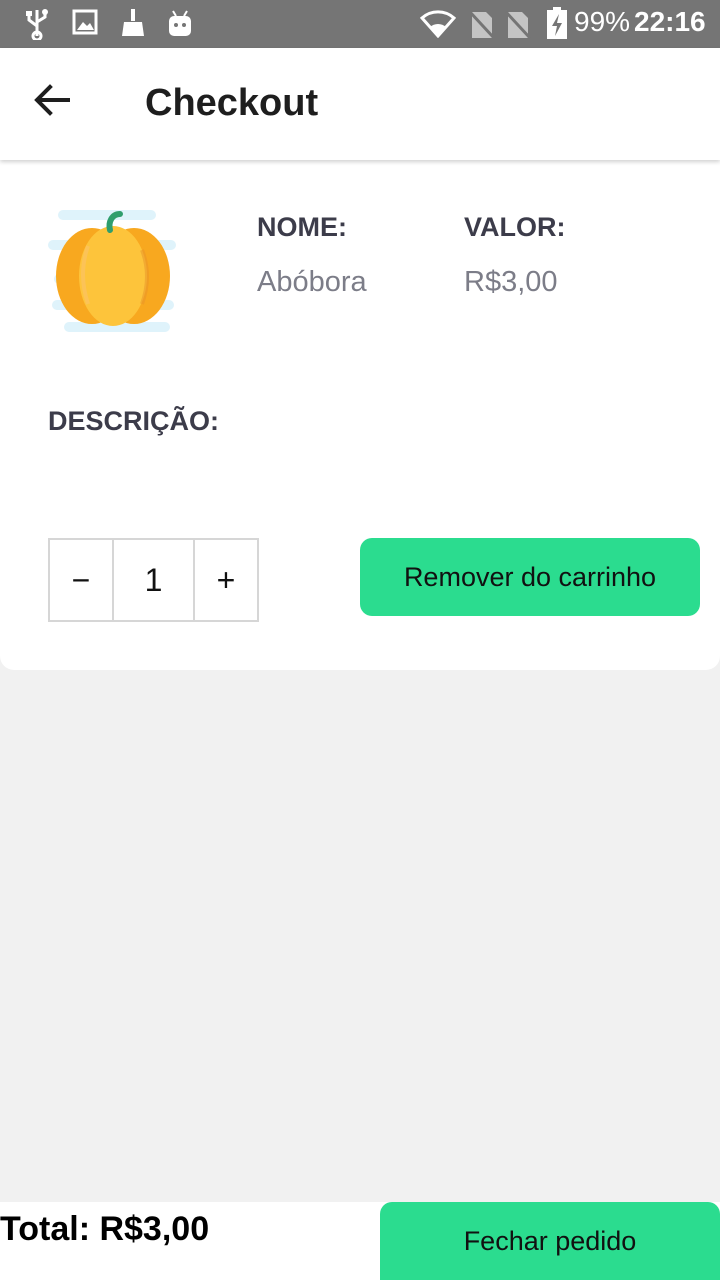  I want to click on quantity-value: 1, so click(153, 580).